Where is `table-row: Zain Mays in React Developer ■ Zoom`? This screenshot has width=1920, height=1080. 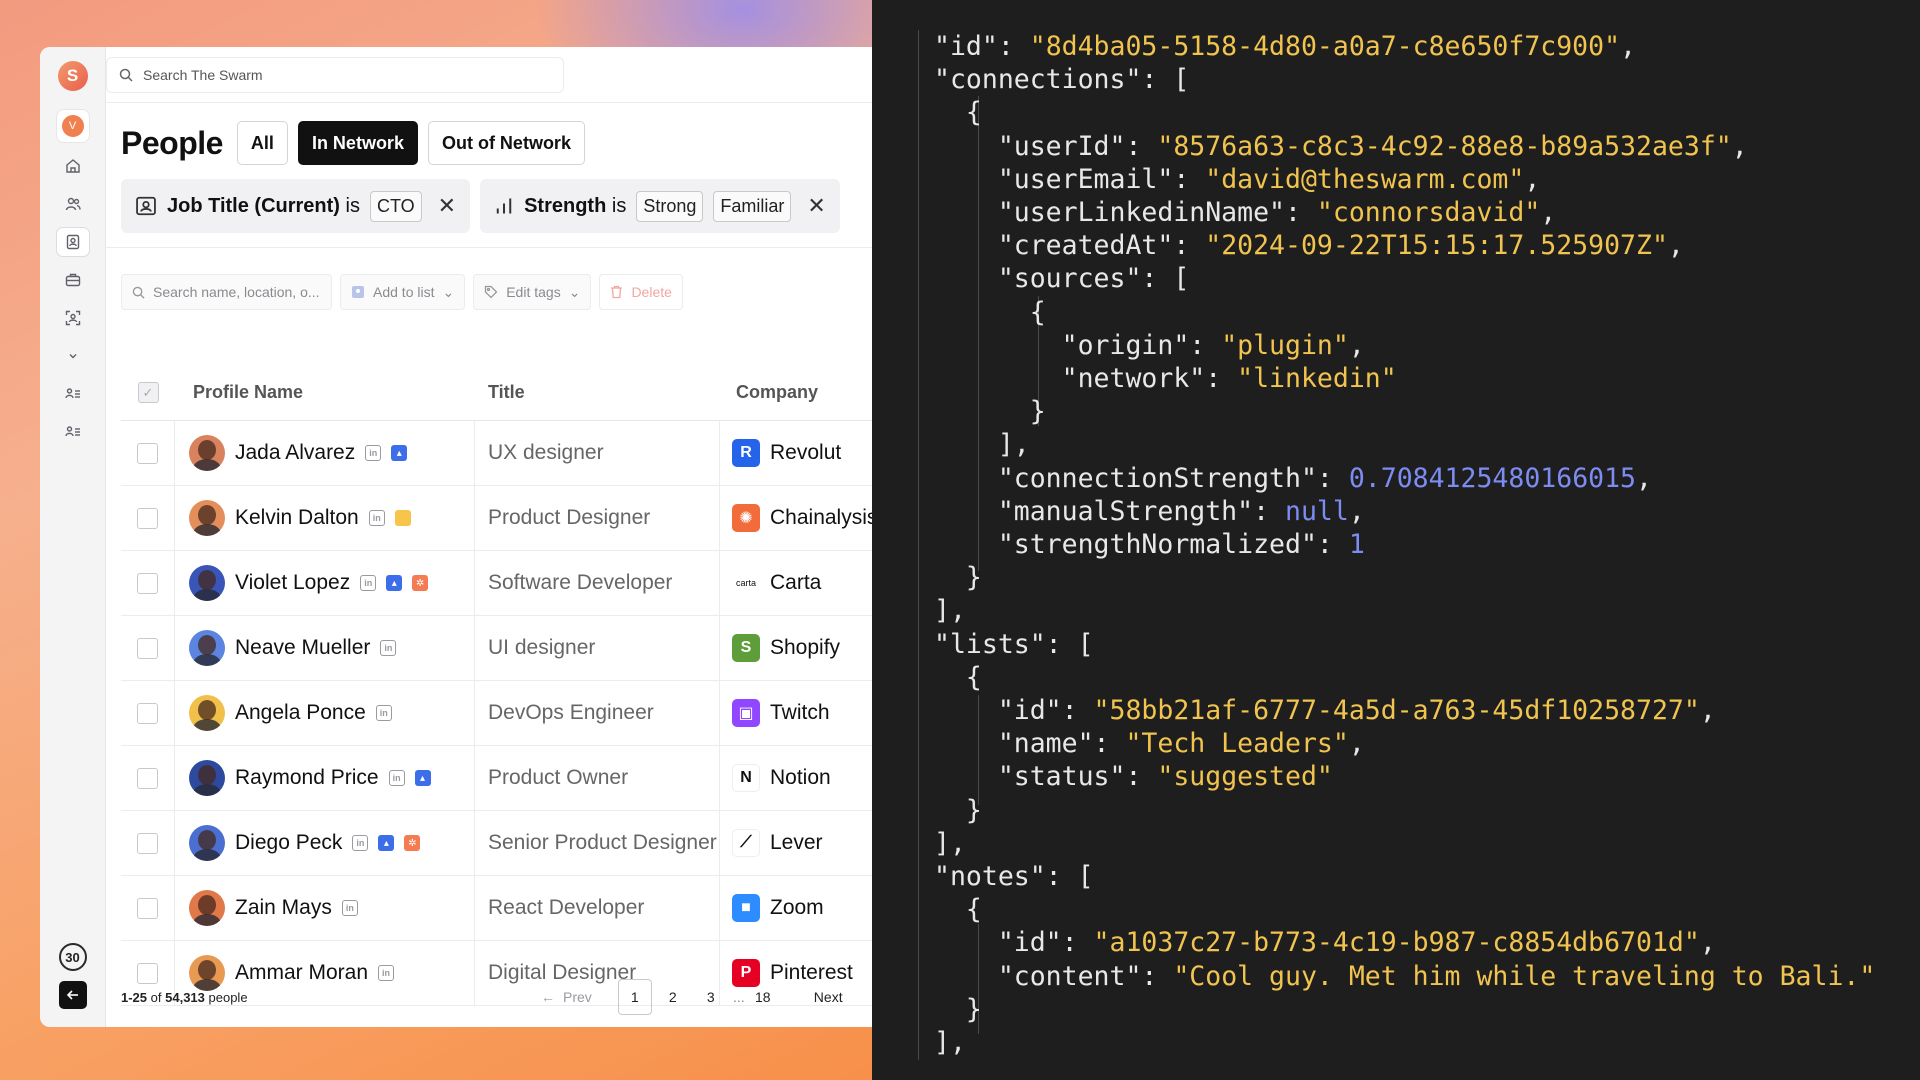
table-row: Zain Mays in React Developer ■ Zoom is located at coordinates (496, 908).